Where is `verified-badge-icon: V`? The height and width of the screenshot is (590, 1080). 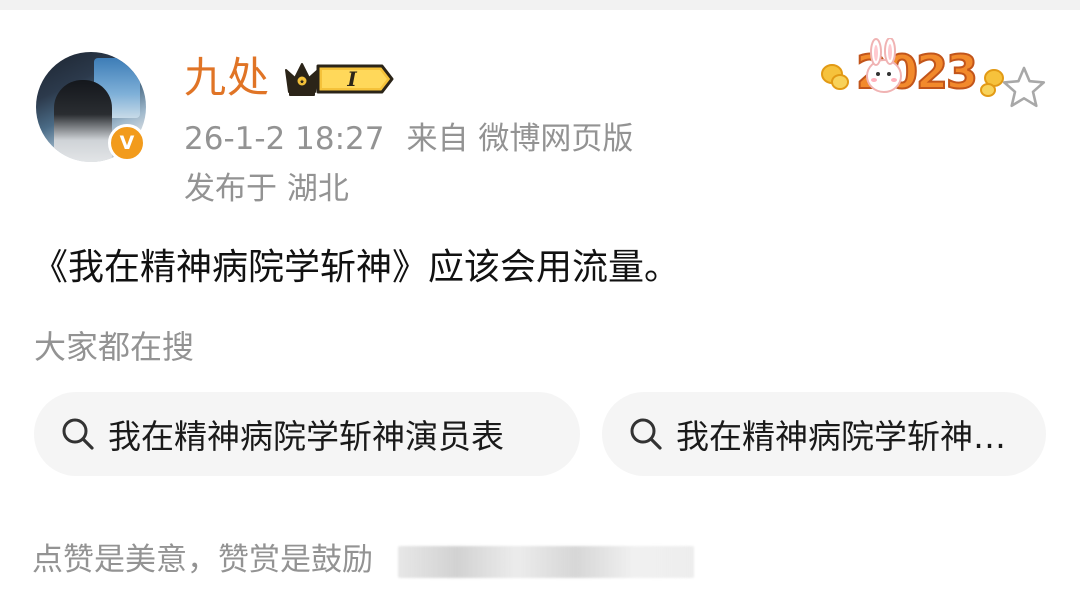
verified-badge-icon: V is located at coordinates (127, 143).